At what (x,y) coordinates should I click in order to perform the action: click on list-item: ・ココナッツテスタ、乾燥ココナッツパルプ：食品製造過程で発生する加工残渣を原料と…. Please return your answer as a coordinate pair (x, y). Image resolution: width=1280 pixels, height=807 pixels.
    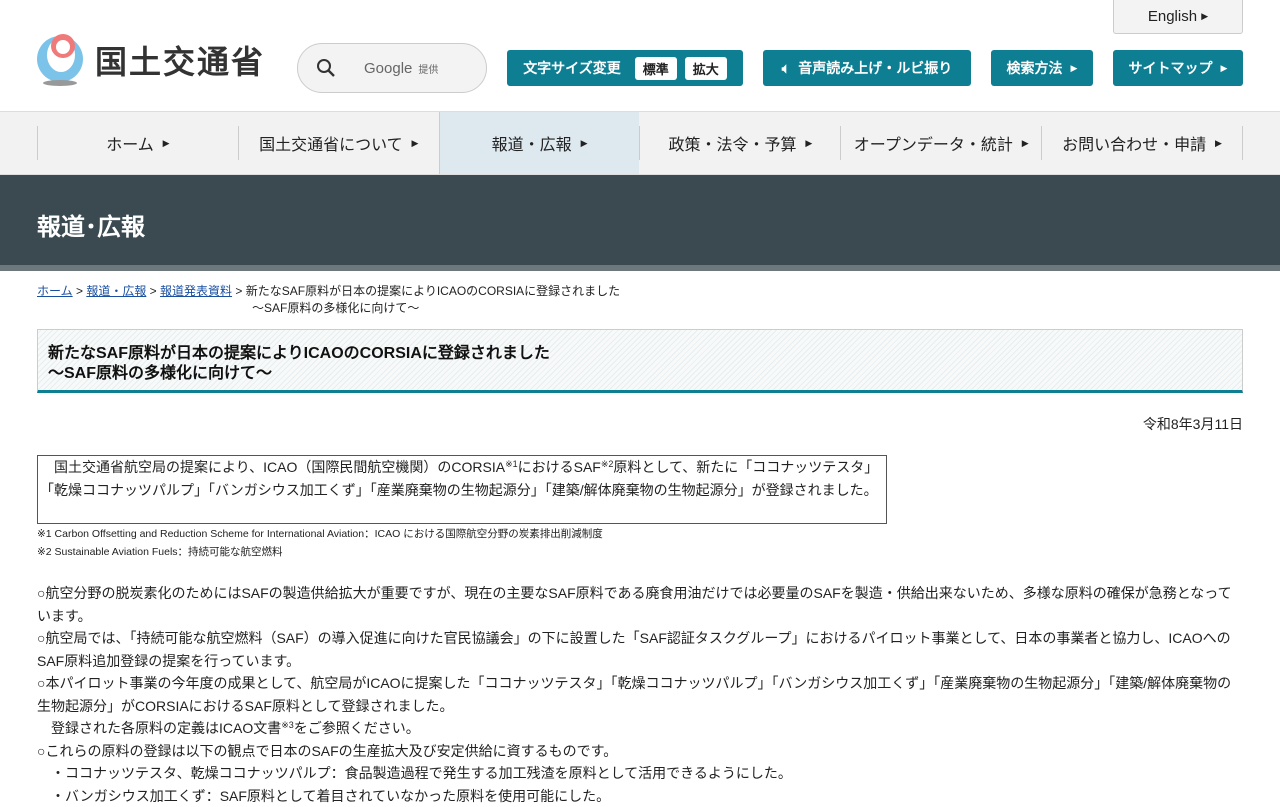
    Looking at the image, I should click on (640, 773).